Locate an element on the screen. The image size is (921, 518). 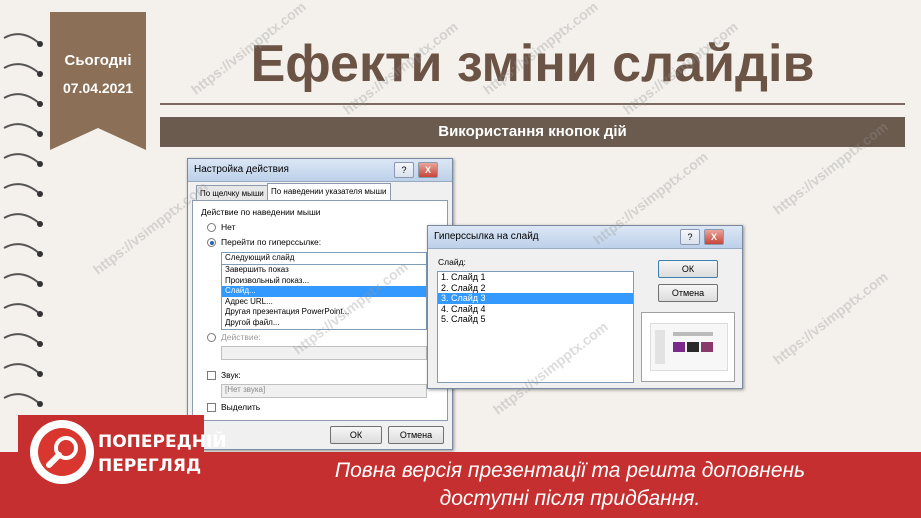
date-value: 07.04.2021 is located at coordinates (98, 88).